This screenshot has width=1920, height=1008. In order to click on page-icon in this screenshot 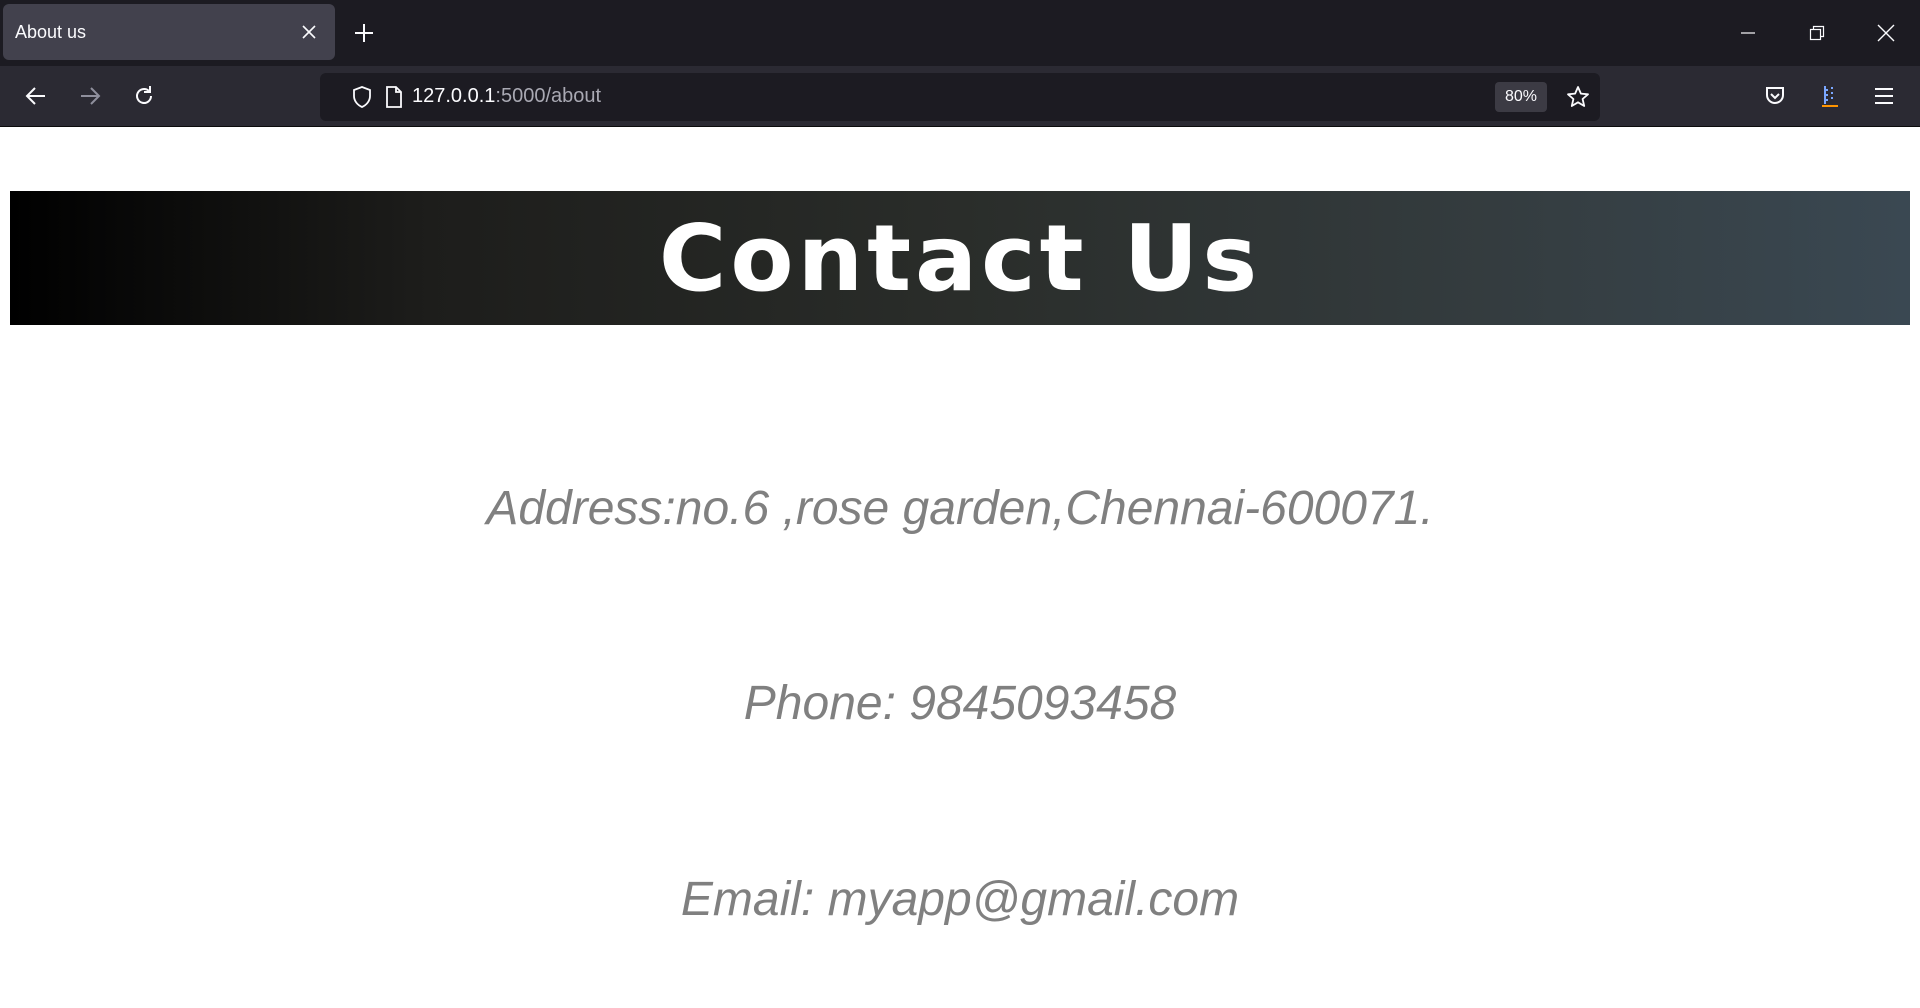, I will do `click(394, 97)`.